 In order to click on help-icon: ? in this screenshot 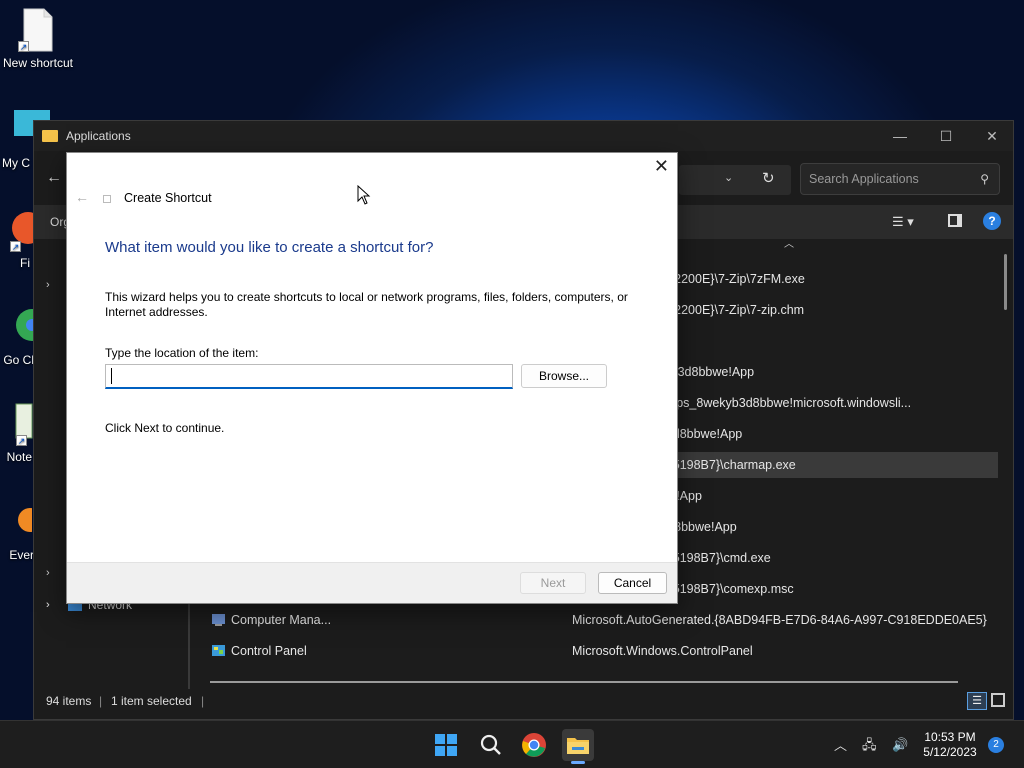, I will do `click(992, 221)`.